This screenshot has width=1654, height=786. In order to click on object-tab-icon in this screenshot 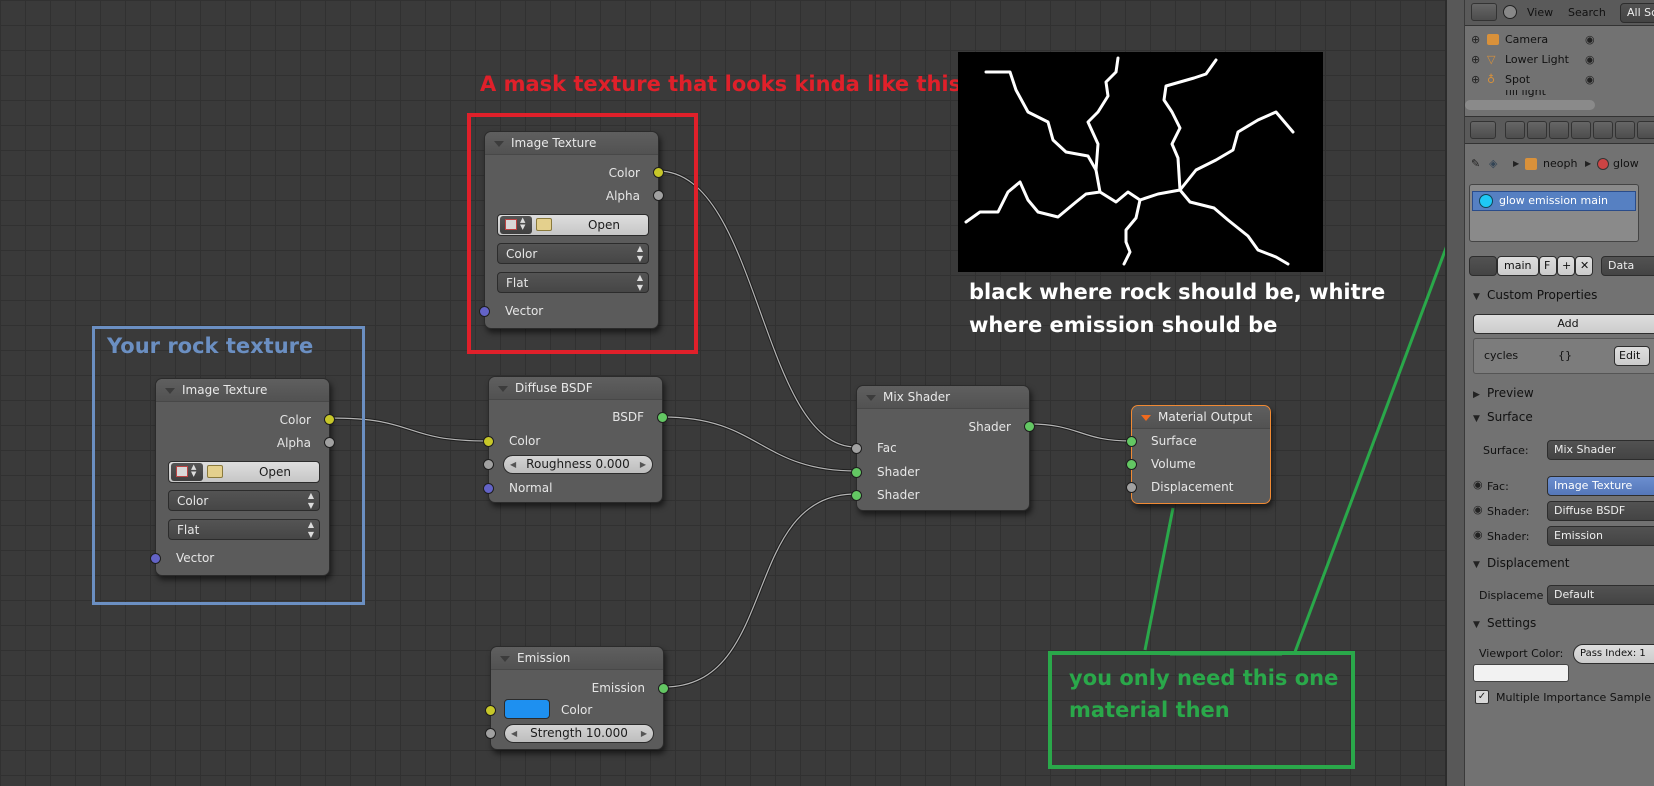, I will do `click(1581, 130)`.